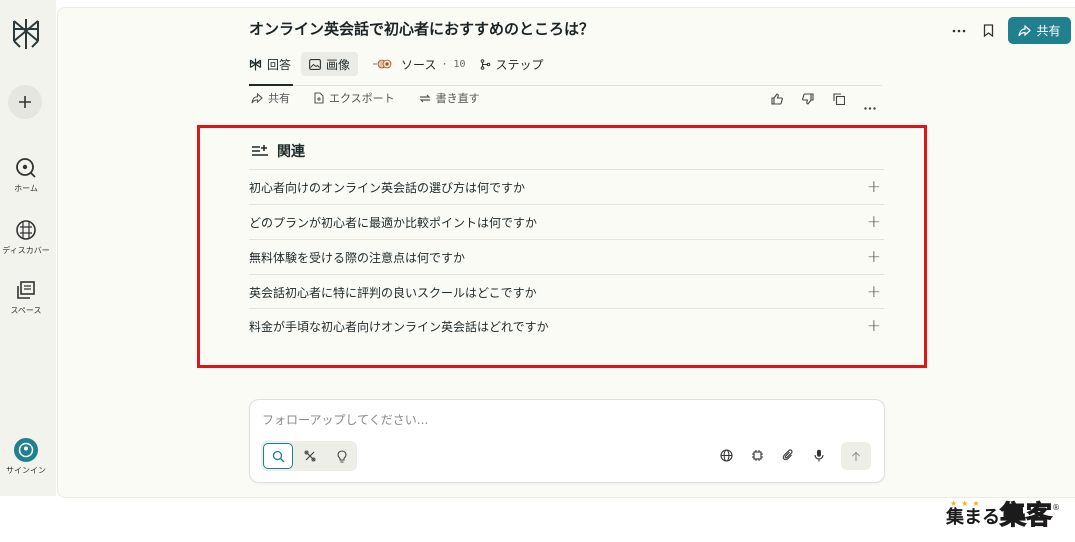  Describe the element at coordinates (382, 64) in the screenshot. I see `source-favicons-icon` at that location.